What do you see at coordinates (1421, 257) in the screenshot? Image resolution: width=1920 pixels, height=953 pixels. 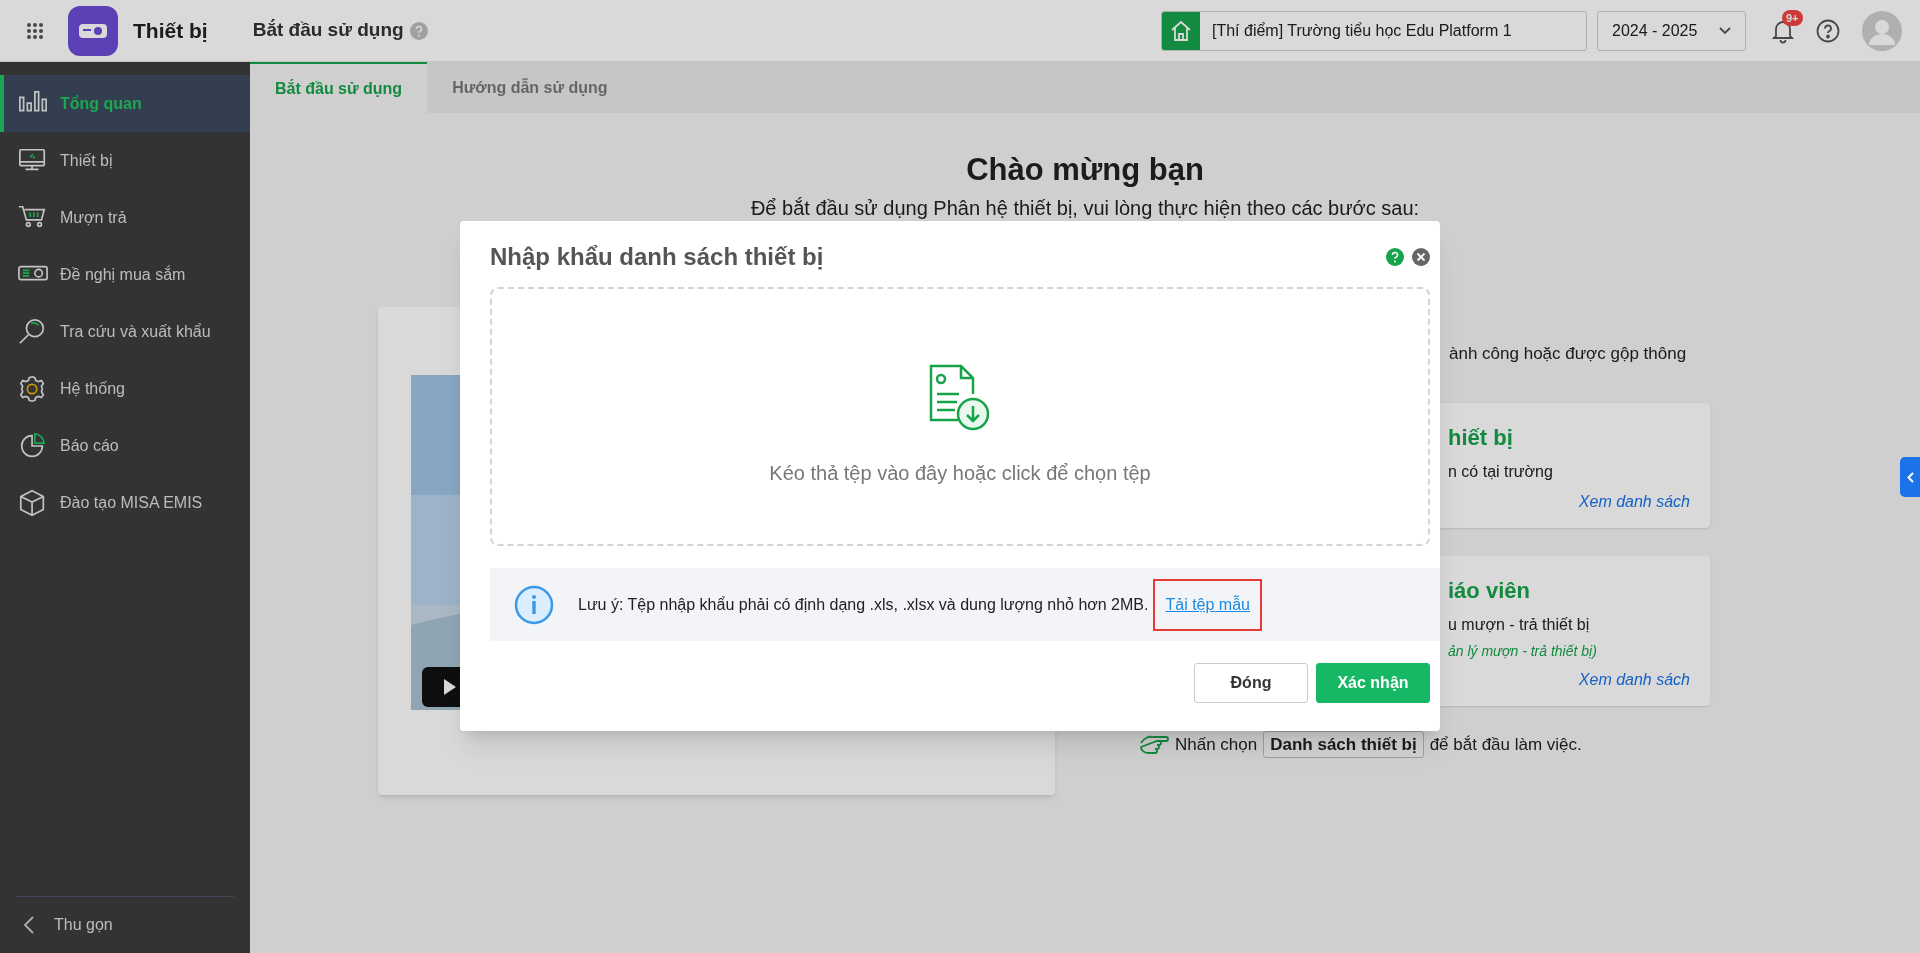 I see `close-icon` at bounding box center [1421, 257].